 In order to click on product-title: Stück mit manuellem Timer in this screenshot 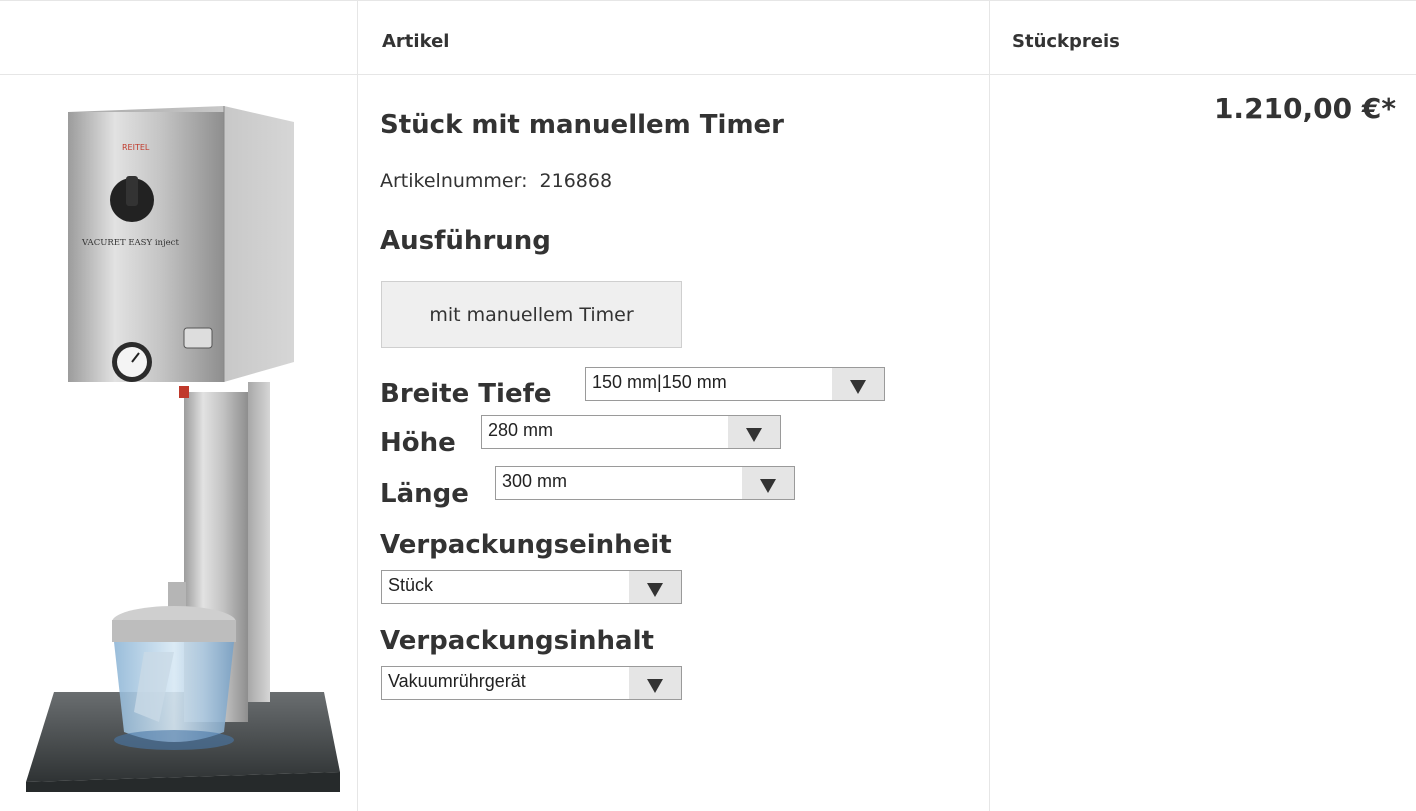, I will do `click(582, 125)`.